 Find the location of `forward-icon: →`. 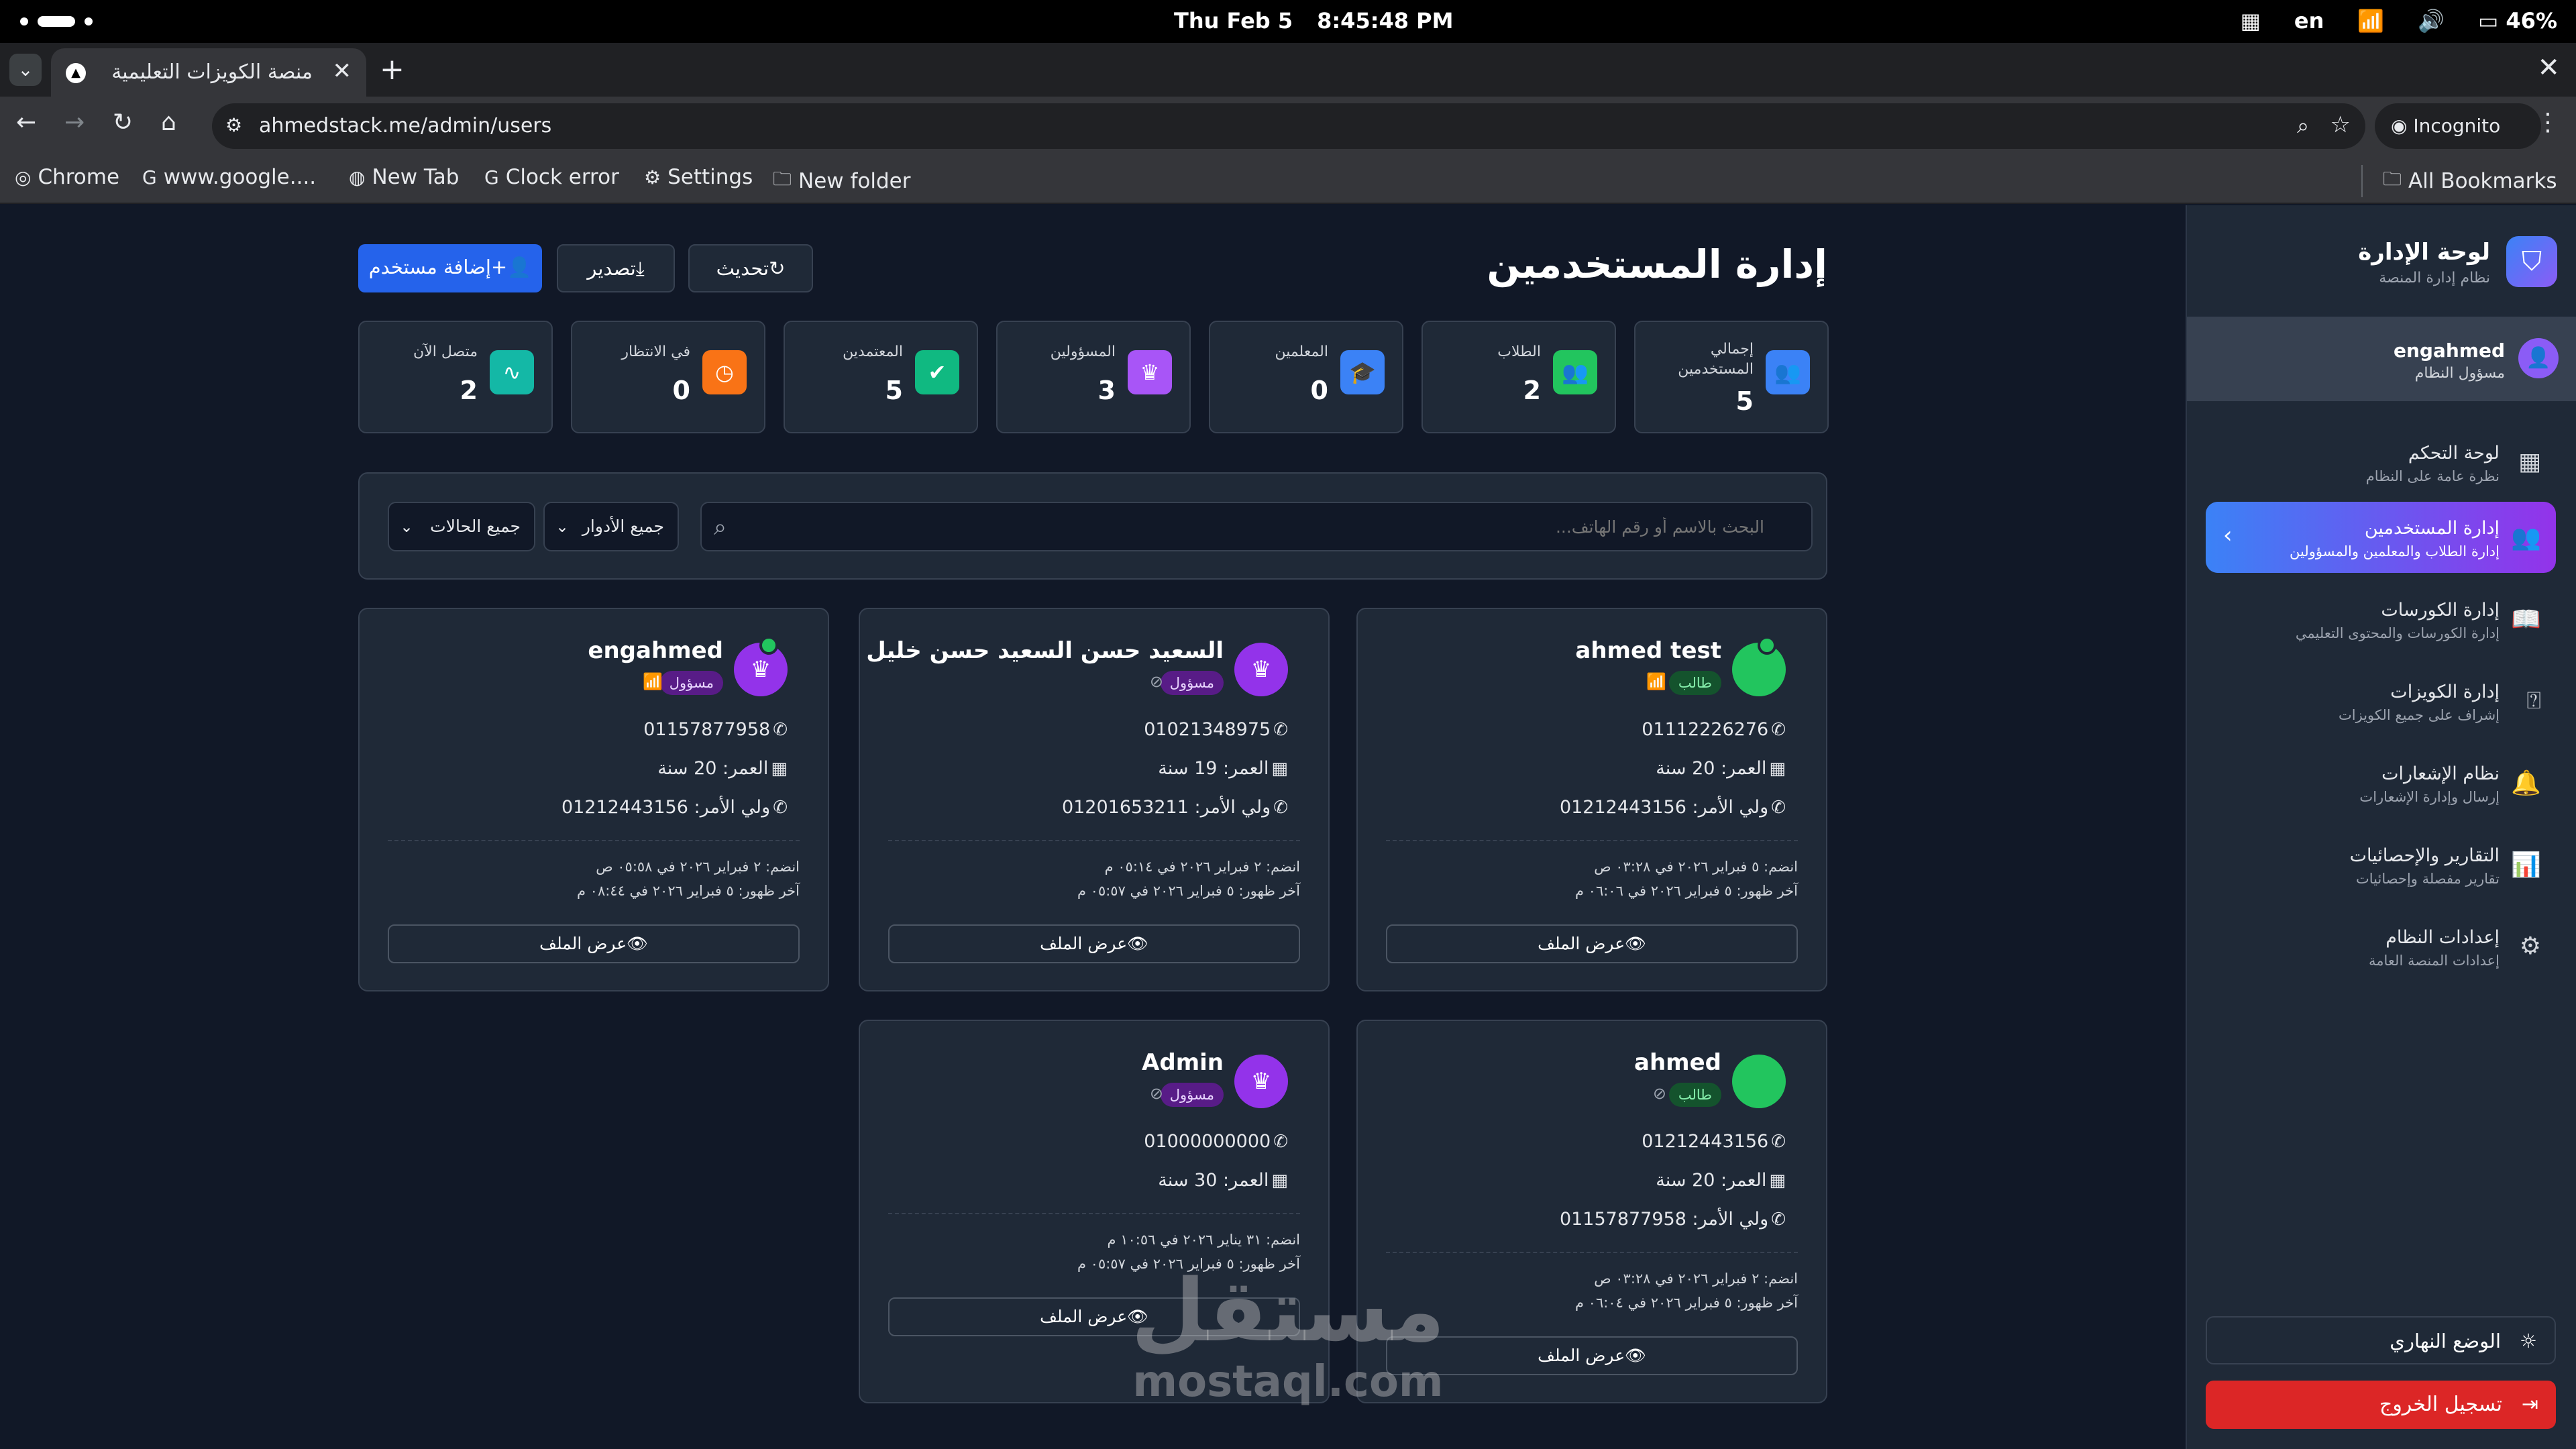

forward-icon: → is located at coordinates (74, 122).